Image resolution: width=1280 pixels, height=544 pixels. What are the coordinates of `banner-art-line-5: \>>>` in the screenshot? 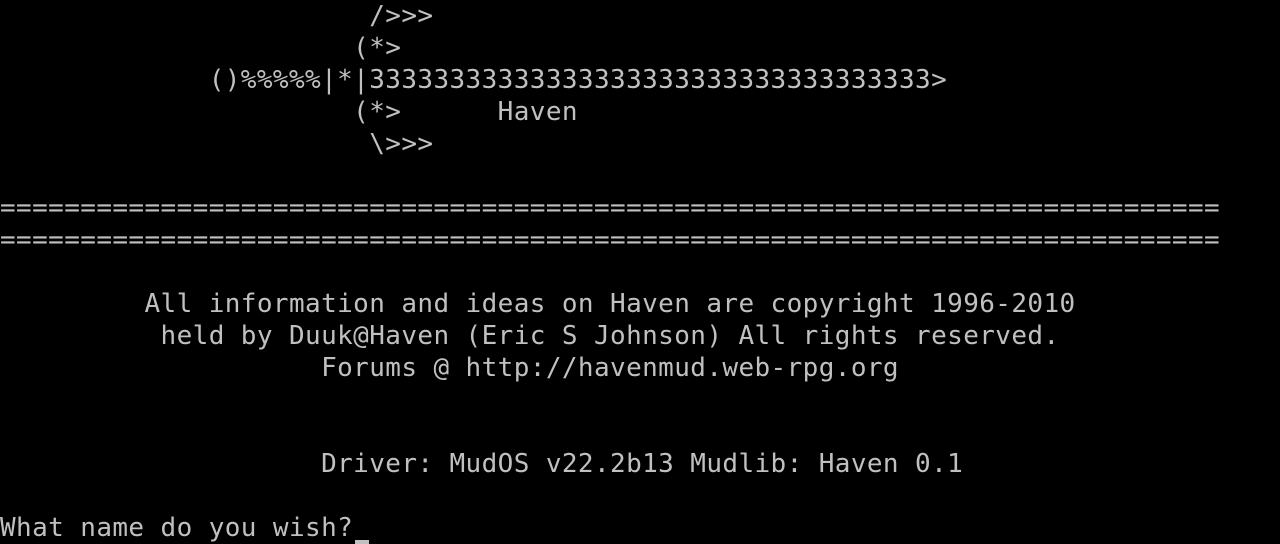 It's located at (217, 144).